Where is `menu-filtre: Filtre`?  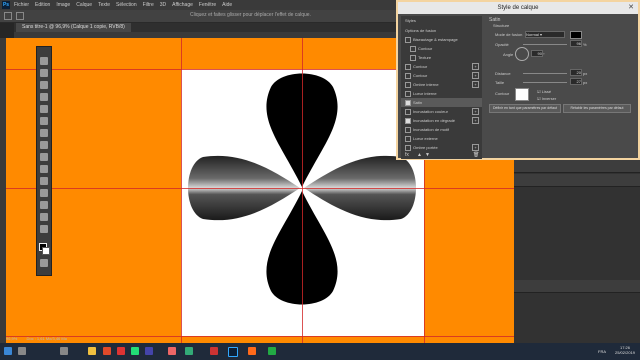 menu-filtre: Filtre is located at coordinates (148, 5).